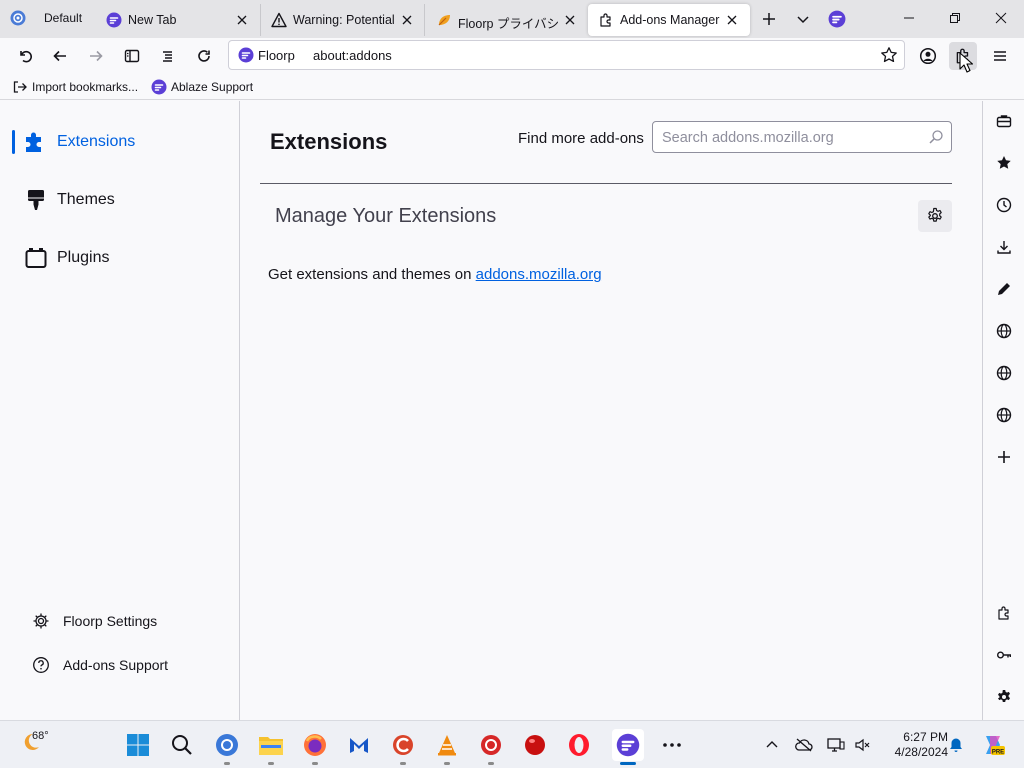  Describe the element at coordinates (802, 137) in the screenshot. I see `addons-search-input: Search addons.mozilla.org` at that location.